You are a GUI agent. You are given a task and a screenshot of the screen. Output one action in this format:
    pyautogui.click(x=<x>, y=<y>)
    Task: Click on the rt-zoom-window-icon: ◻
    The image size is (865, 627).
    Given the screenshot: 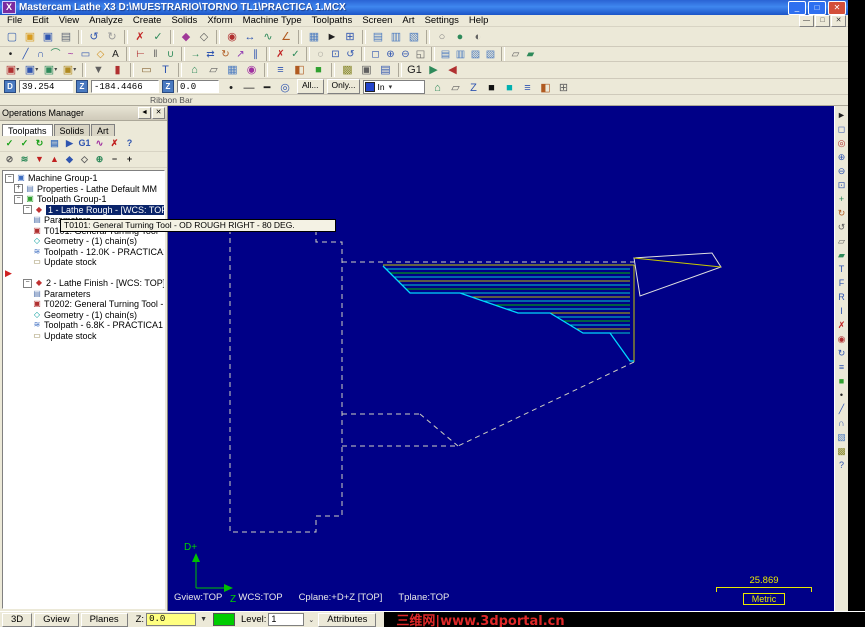 What is the action you would take?
    pyautogui.click(x=841, y=129)
    